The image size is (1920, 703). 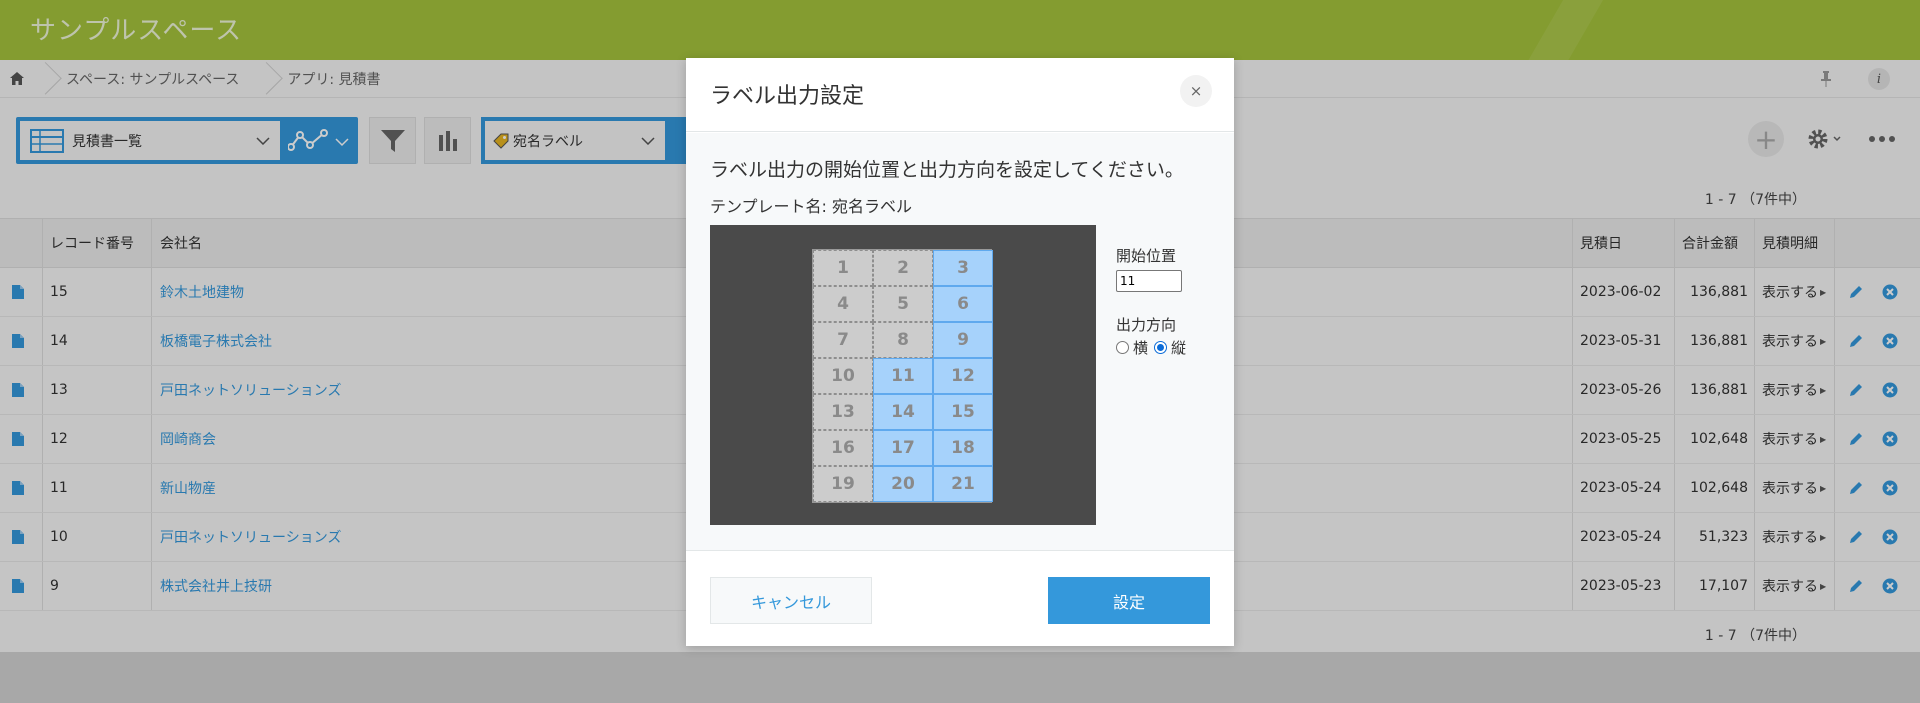 What do you see at coordinates (903, 412) in the screenshot?
I see `label-cell: 14` at bounding box center [903, 412].